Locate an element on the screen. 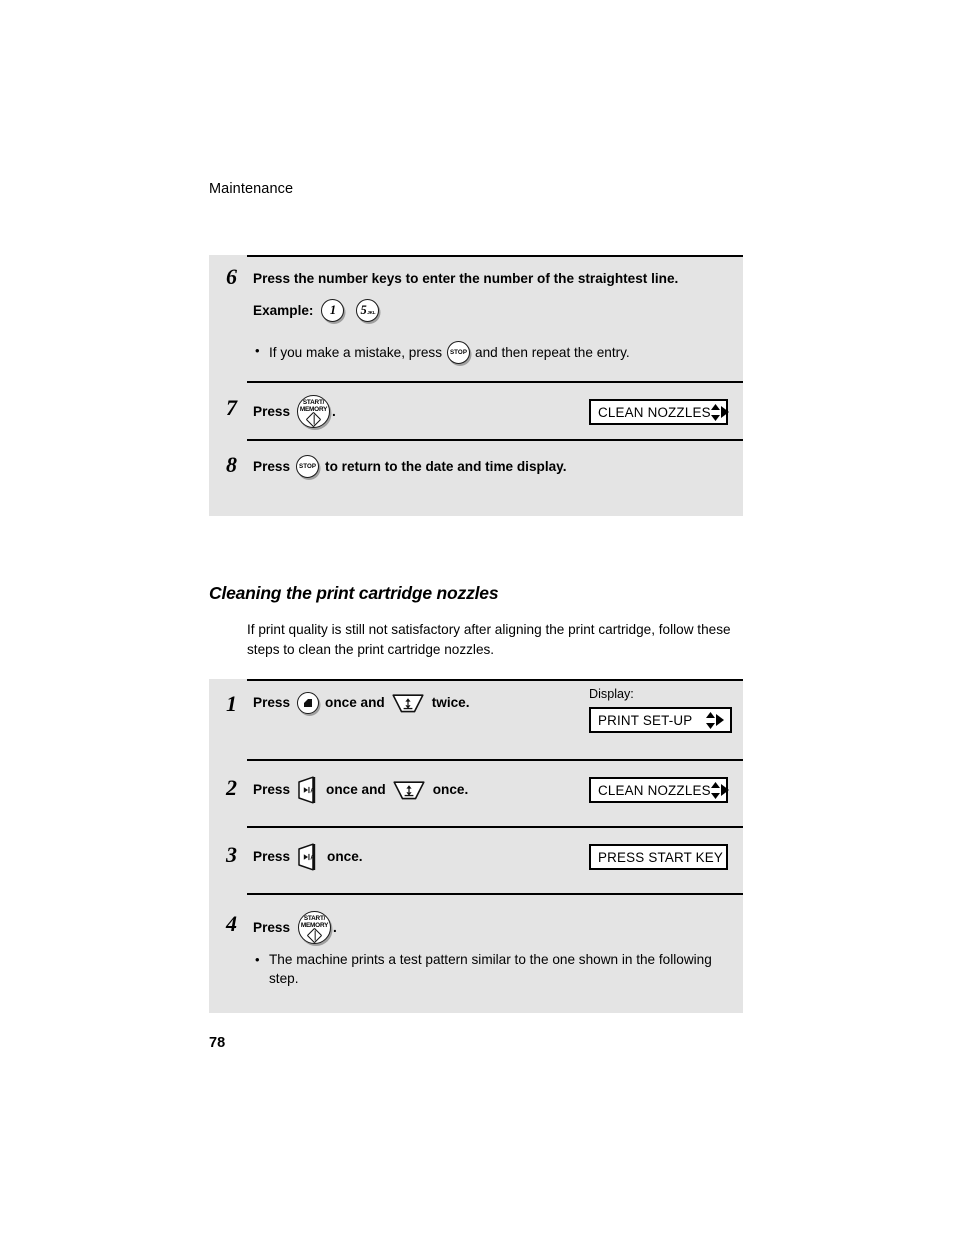  bullet-text-before: If you make a mistake, press is located at coordinates (356, 352).